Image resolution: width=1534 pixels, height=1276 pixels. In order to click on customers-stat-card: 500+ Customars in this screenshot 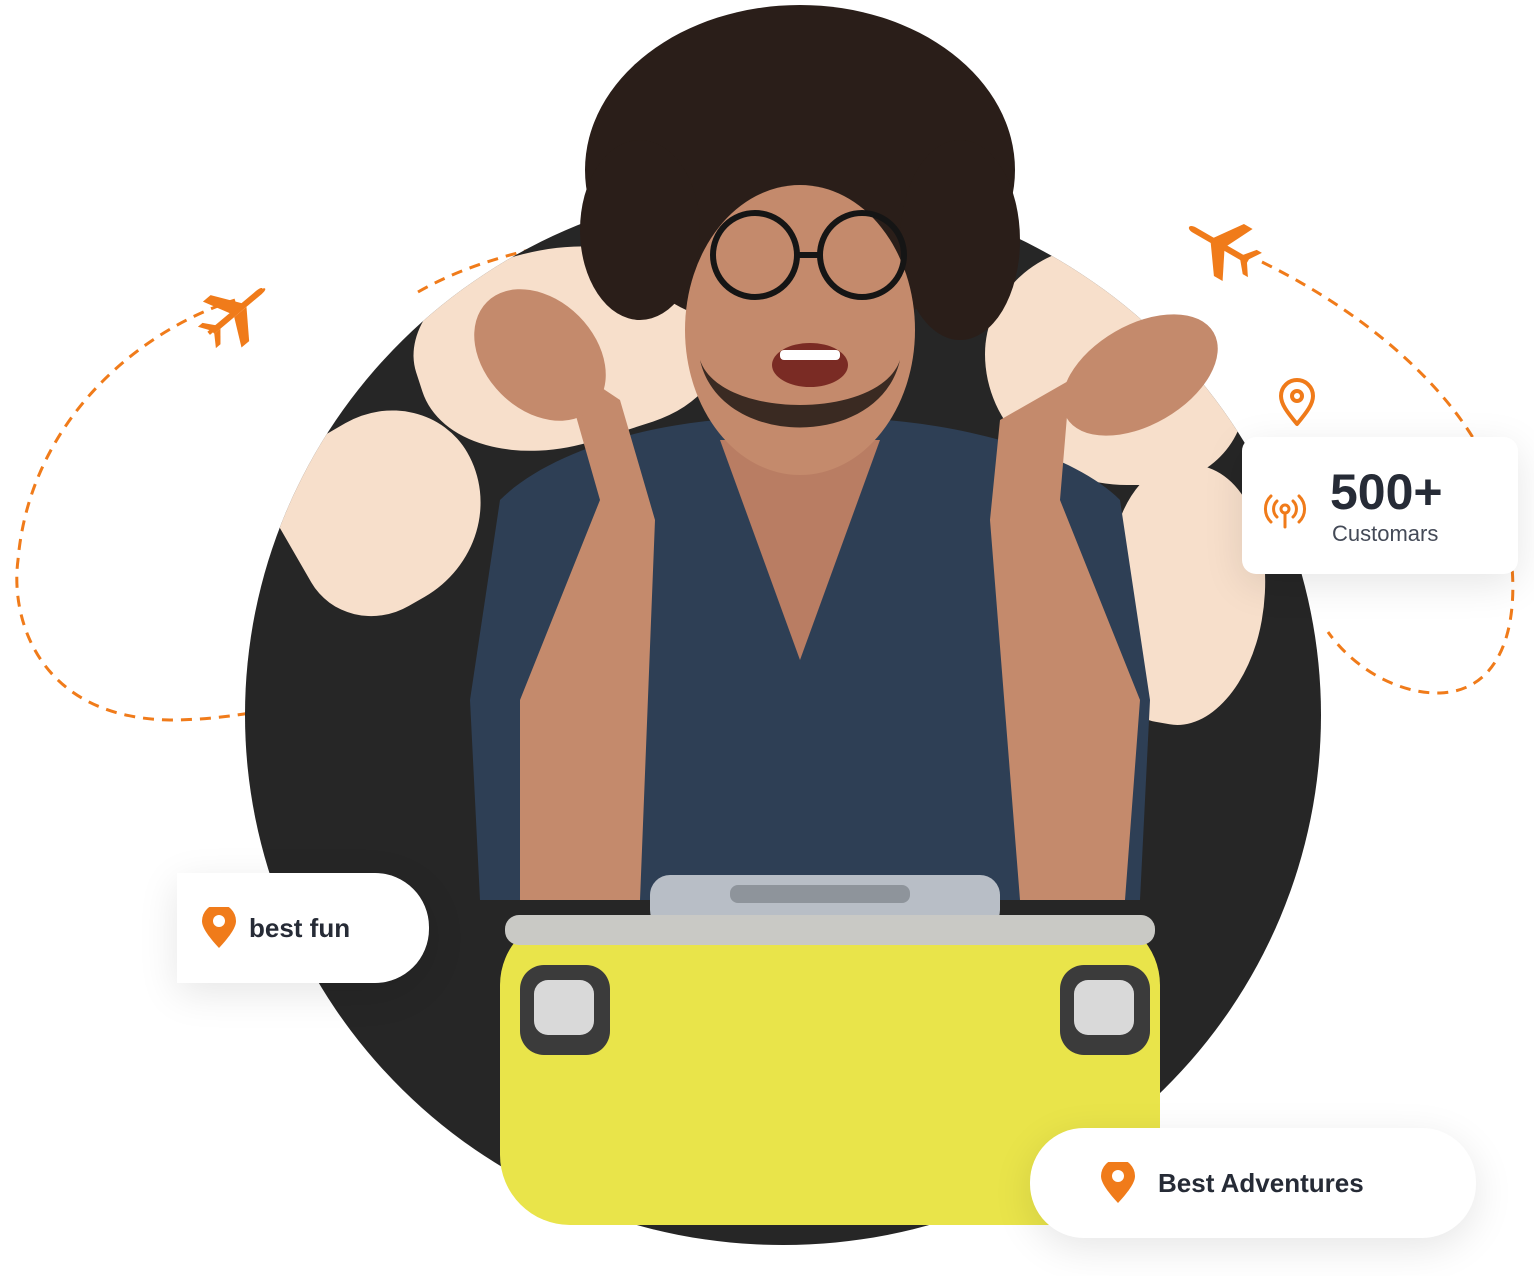, I will do `click(1380, 505)`.